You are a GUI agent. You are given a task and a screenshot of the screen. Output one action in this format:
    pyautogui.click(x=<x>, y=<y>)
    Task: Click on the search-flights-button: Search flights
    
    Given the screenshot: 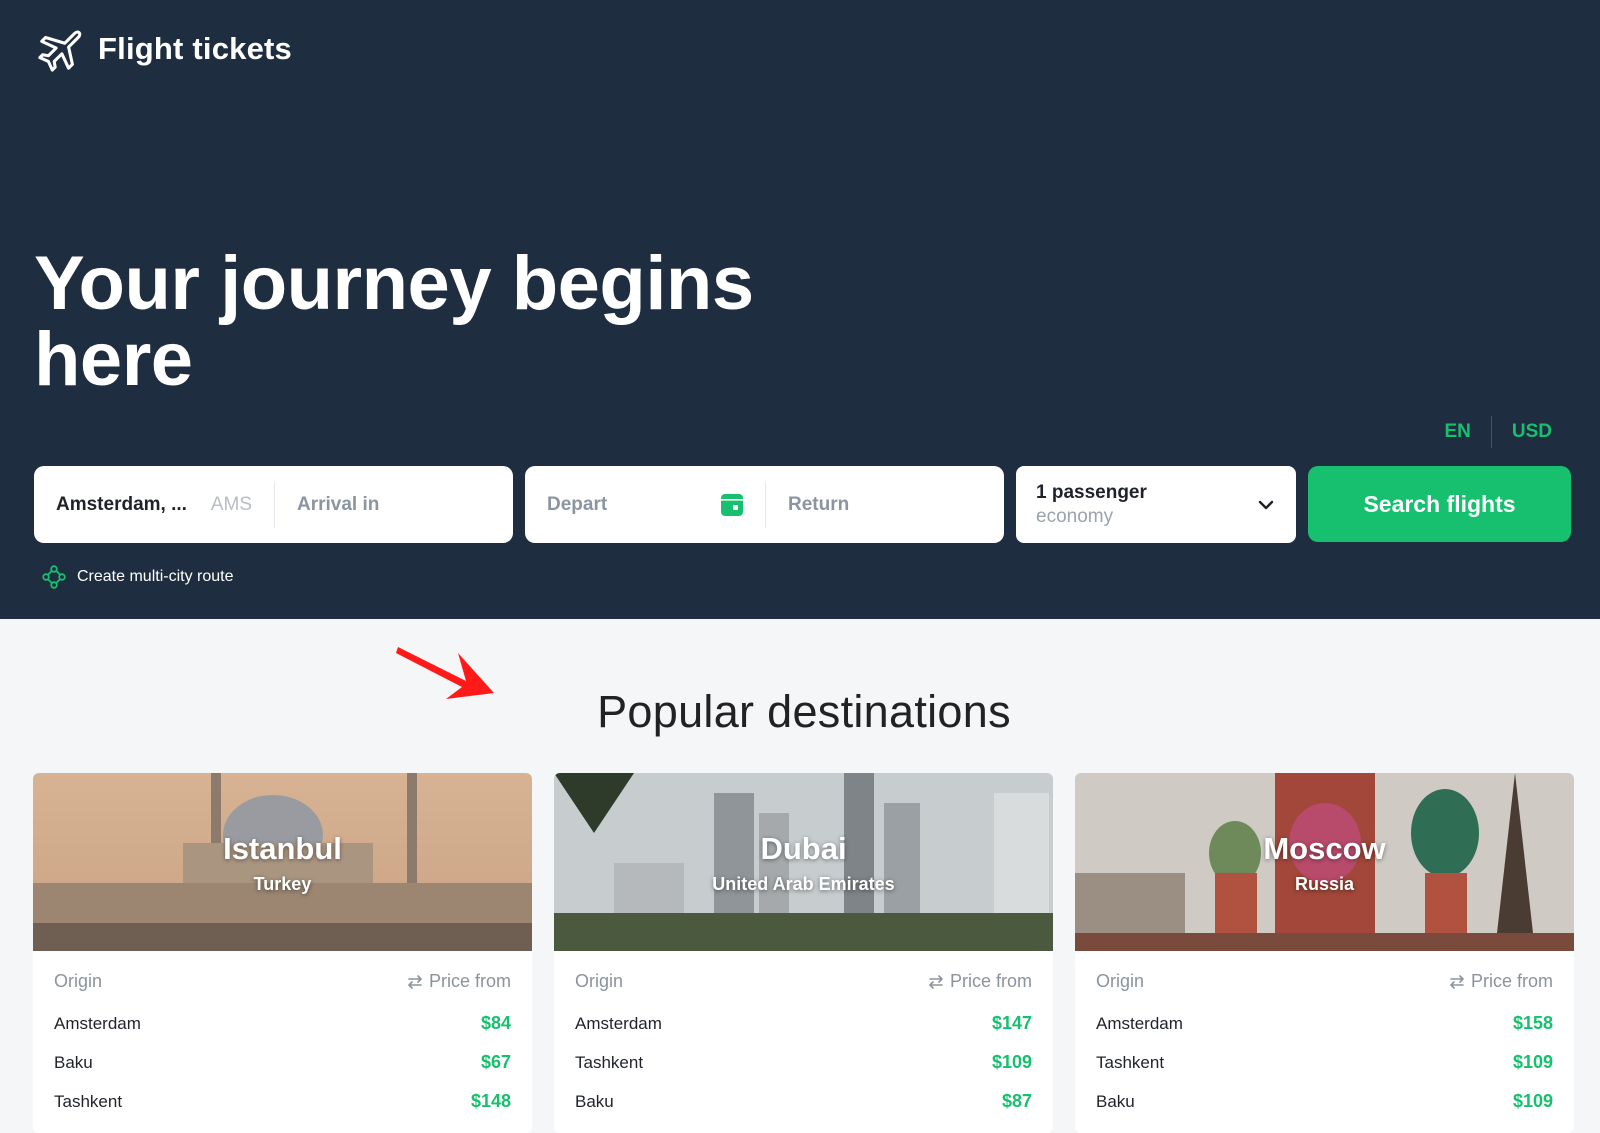 What is the action you would take?
    pyautogui.click(x=1439, y=504)
    